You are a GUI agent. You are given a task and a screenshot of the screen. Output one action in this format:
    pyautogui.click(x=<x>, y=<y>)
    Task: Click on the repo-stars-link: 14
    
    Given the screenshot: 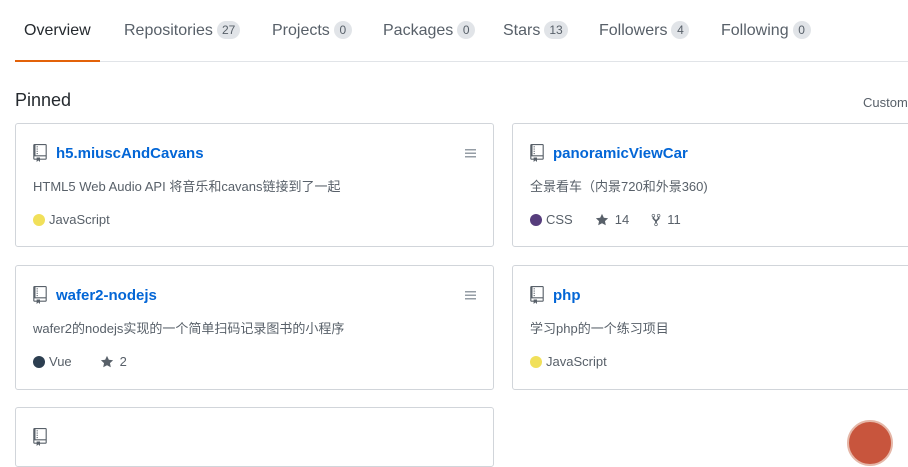 What is the action you would take?
    pyautogui.click(x=612, y=219)
    